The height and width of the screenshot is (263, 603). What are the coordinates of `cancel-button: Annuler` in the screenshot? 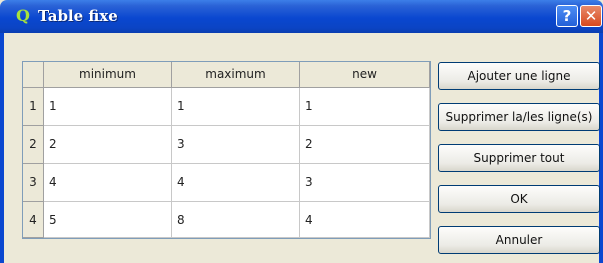 It's located at (519, 240).